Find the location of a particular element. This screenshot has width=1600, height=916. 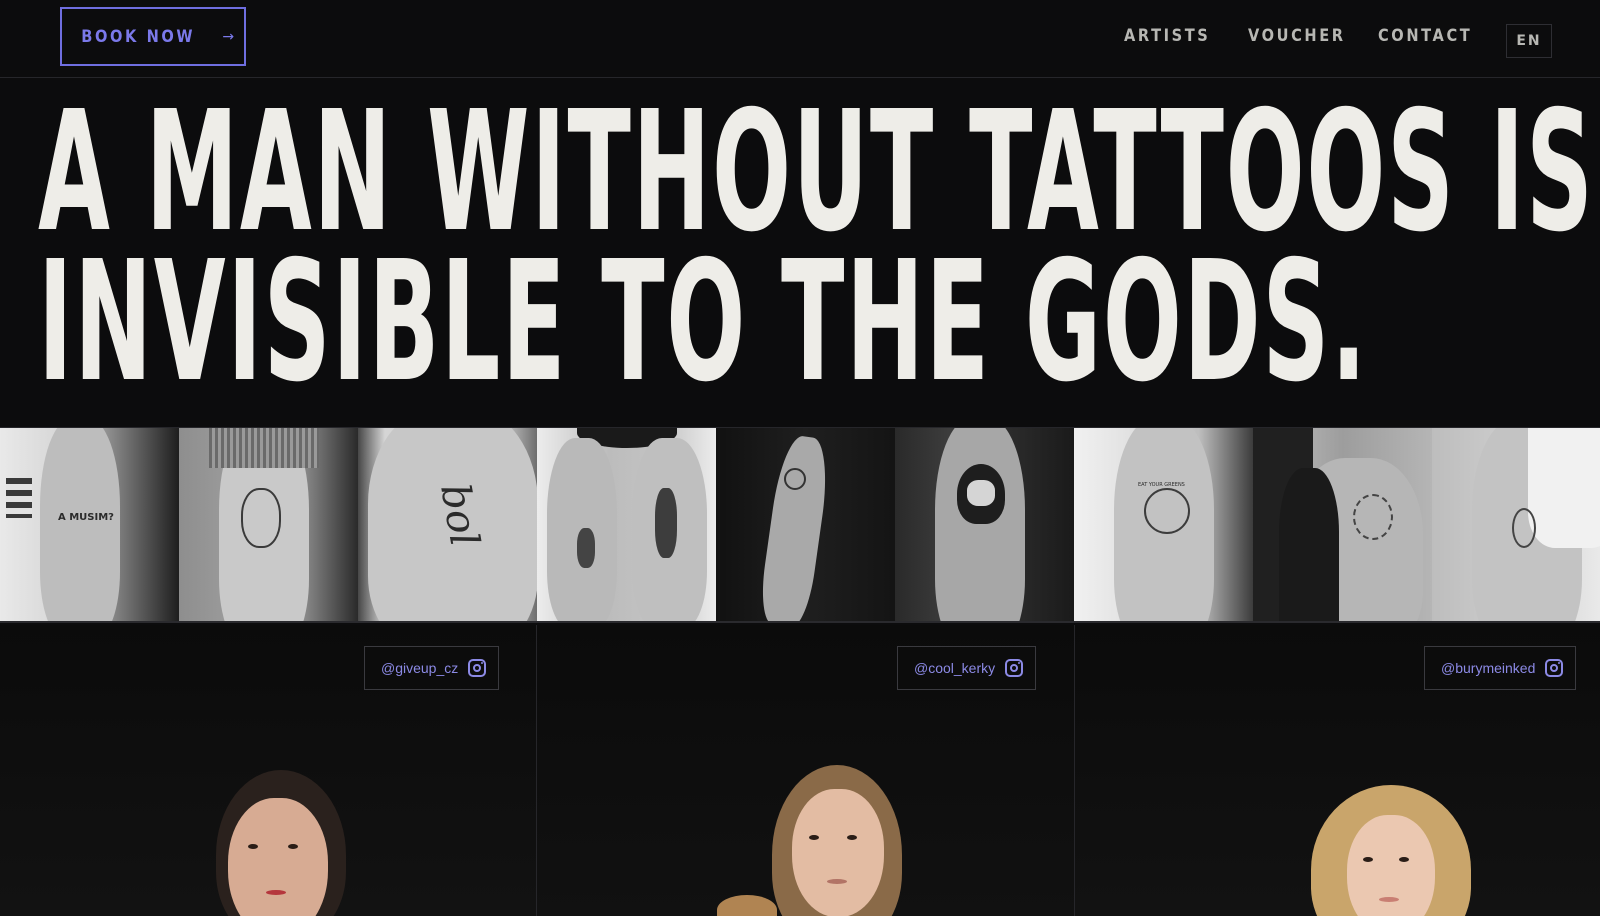

tattoo-photo: EAT YOUR GREENS is located at coordinates (1163, 524).